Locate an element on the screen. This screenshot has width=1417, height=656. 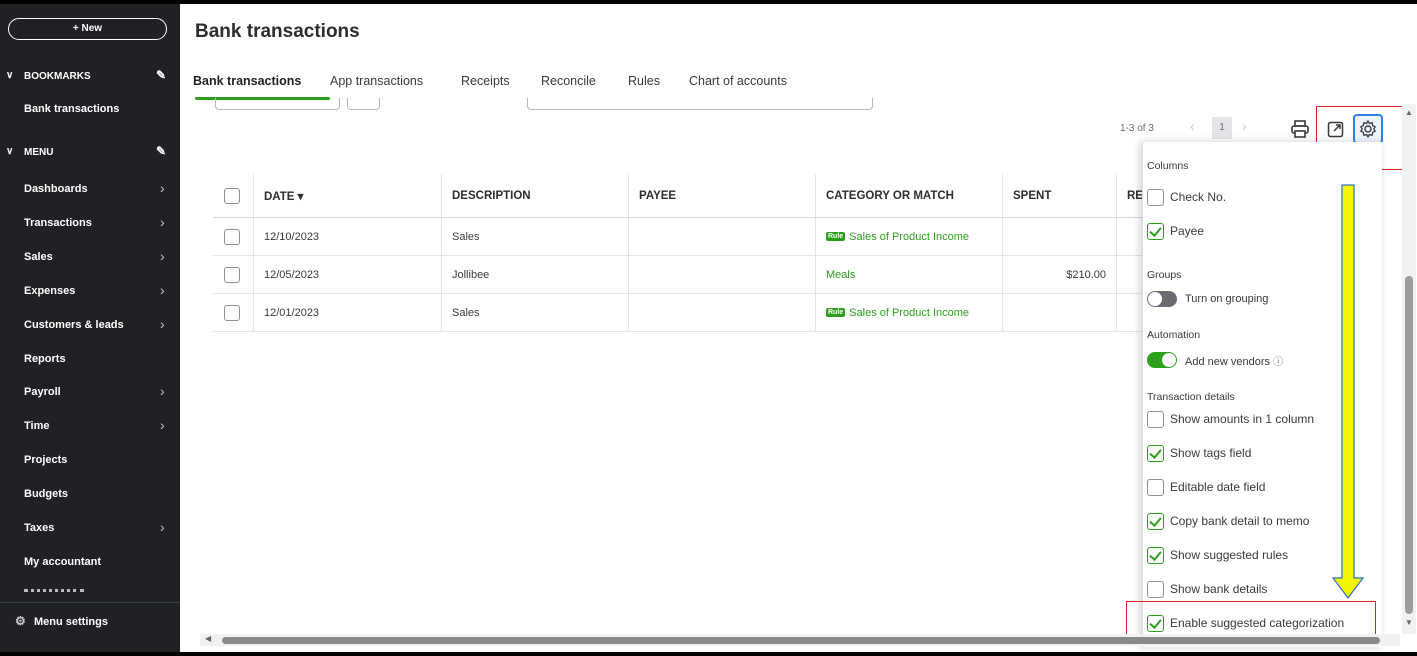
sidebar-item-budgets: Budgets is located at coordinates (90, 495).